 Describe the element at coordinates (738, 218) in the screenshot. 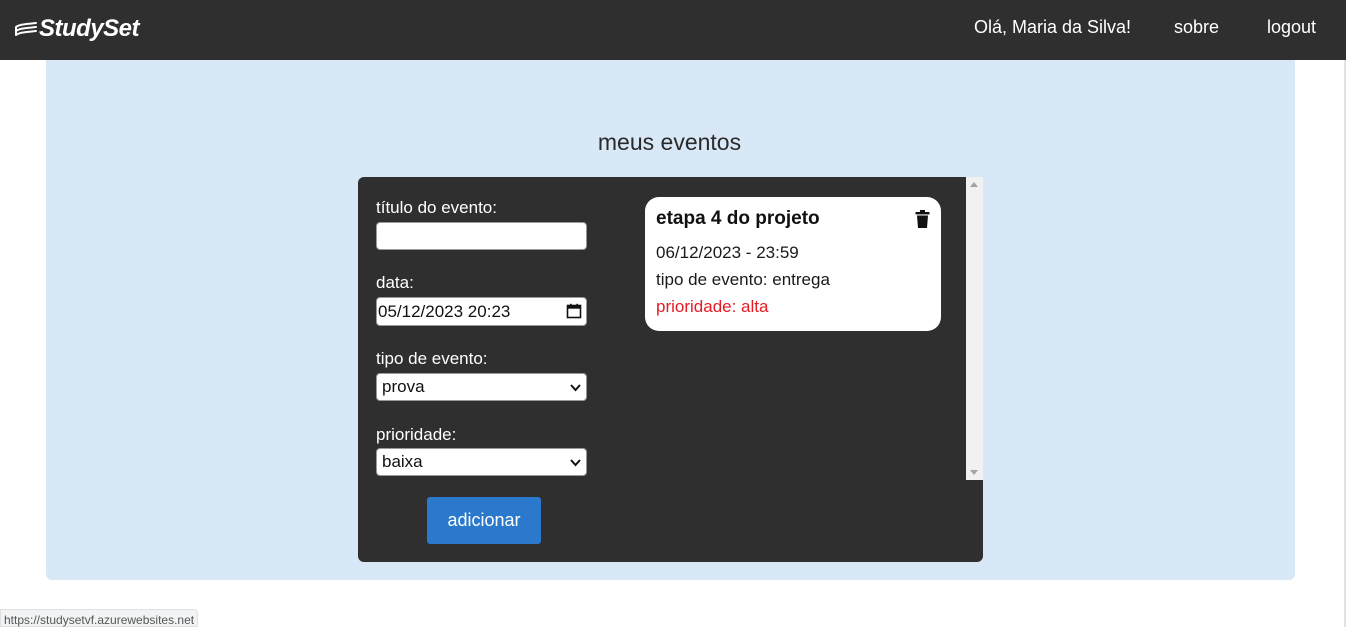

I see `event-title: etapa 4 do projeto` at that location.